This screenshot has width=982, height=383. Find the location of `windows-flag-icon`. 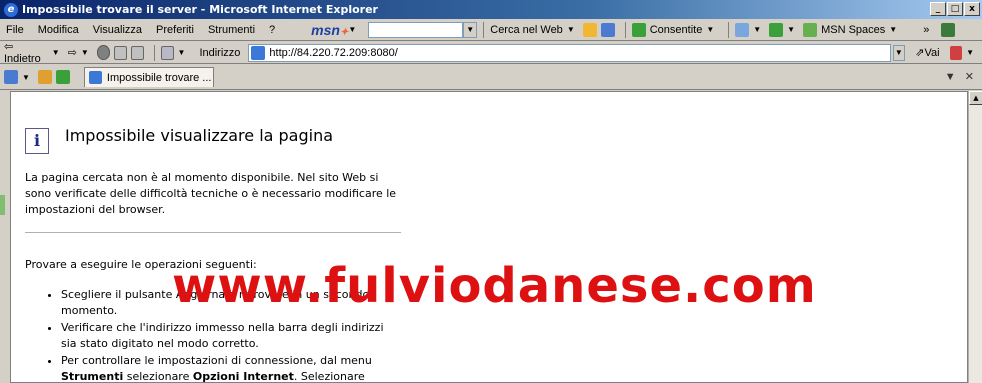

windows-flag-icon is located at coordinates (948, 29).